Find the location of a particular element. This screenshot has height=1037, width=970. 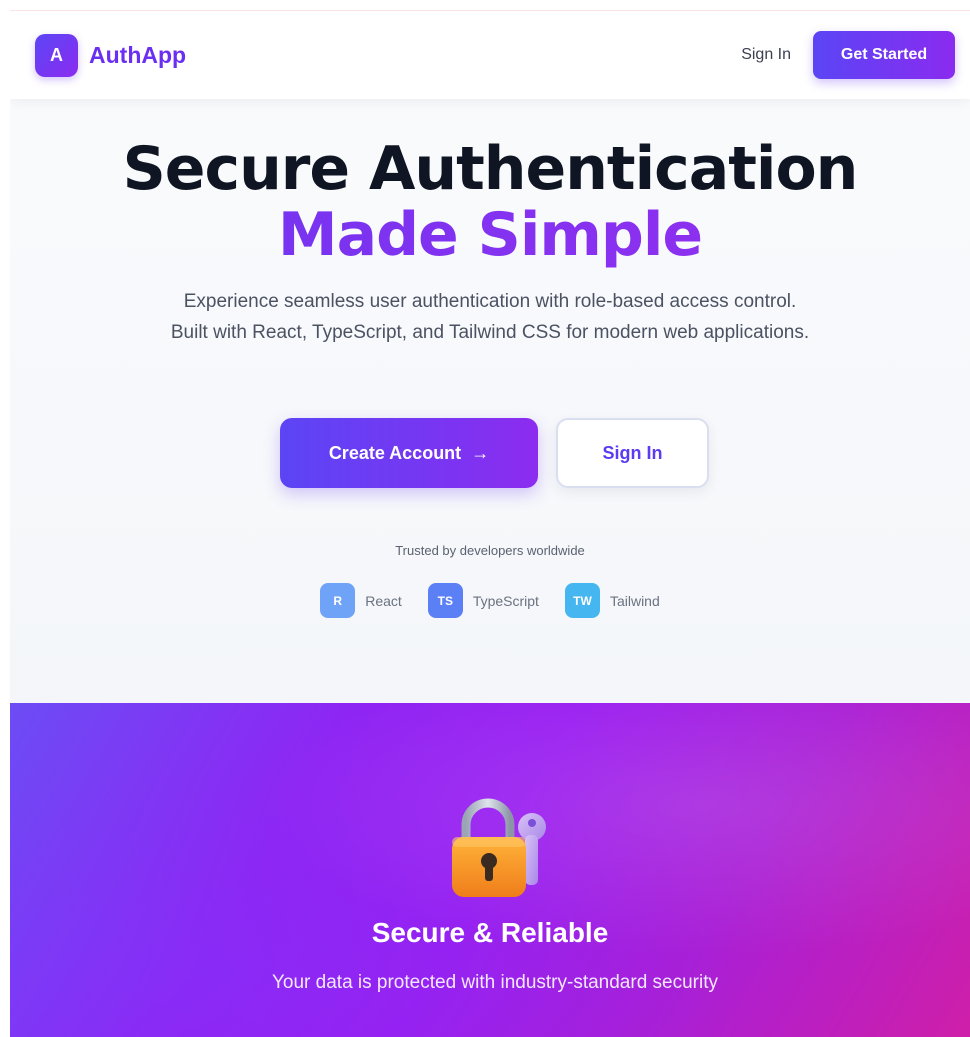

hero-title-highlight: Made Simple is located at coordinates (490, 235).